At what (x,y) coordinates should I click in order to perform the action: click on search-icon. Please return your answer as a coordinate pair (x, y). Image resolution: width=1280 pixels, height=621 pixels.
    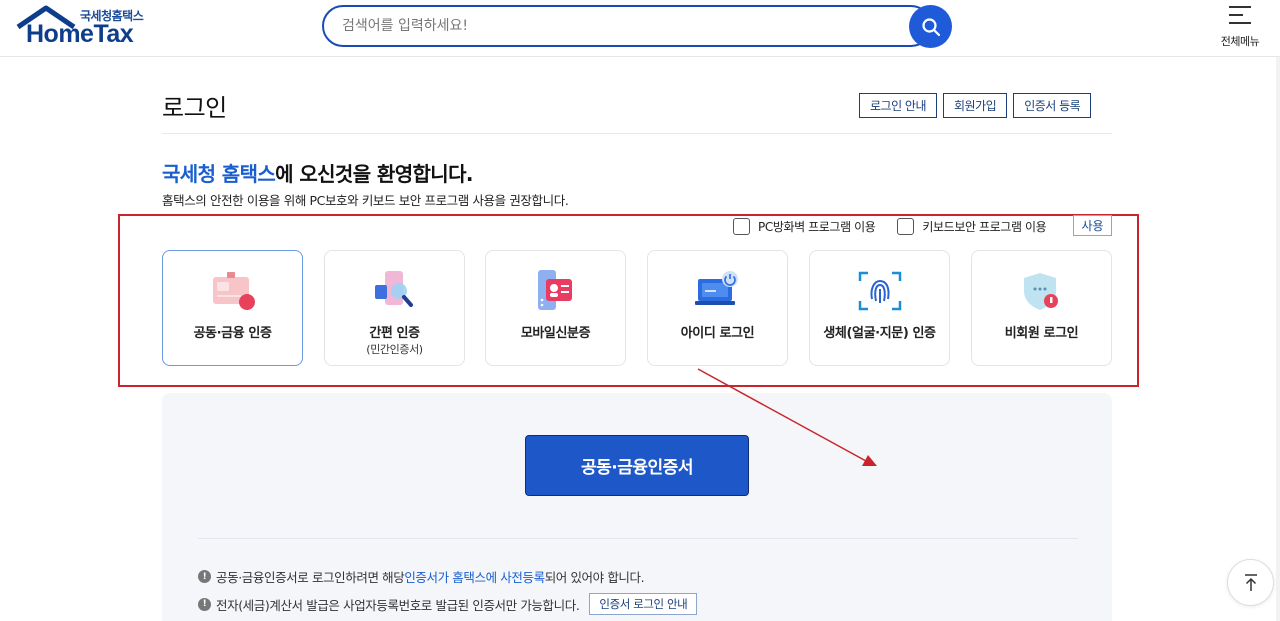
    Looking at the image, I should click on (930, 26).